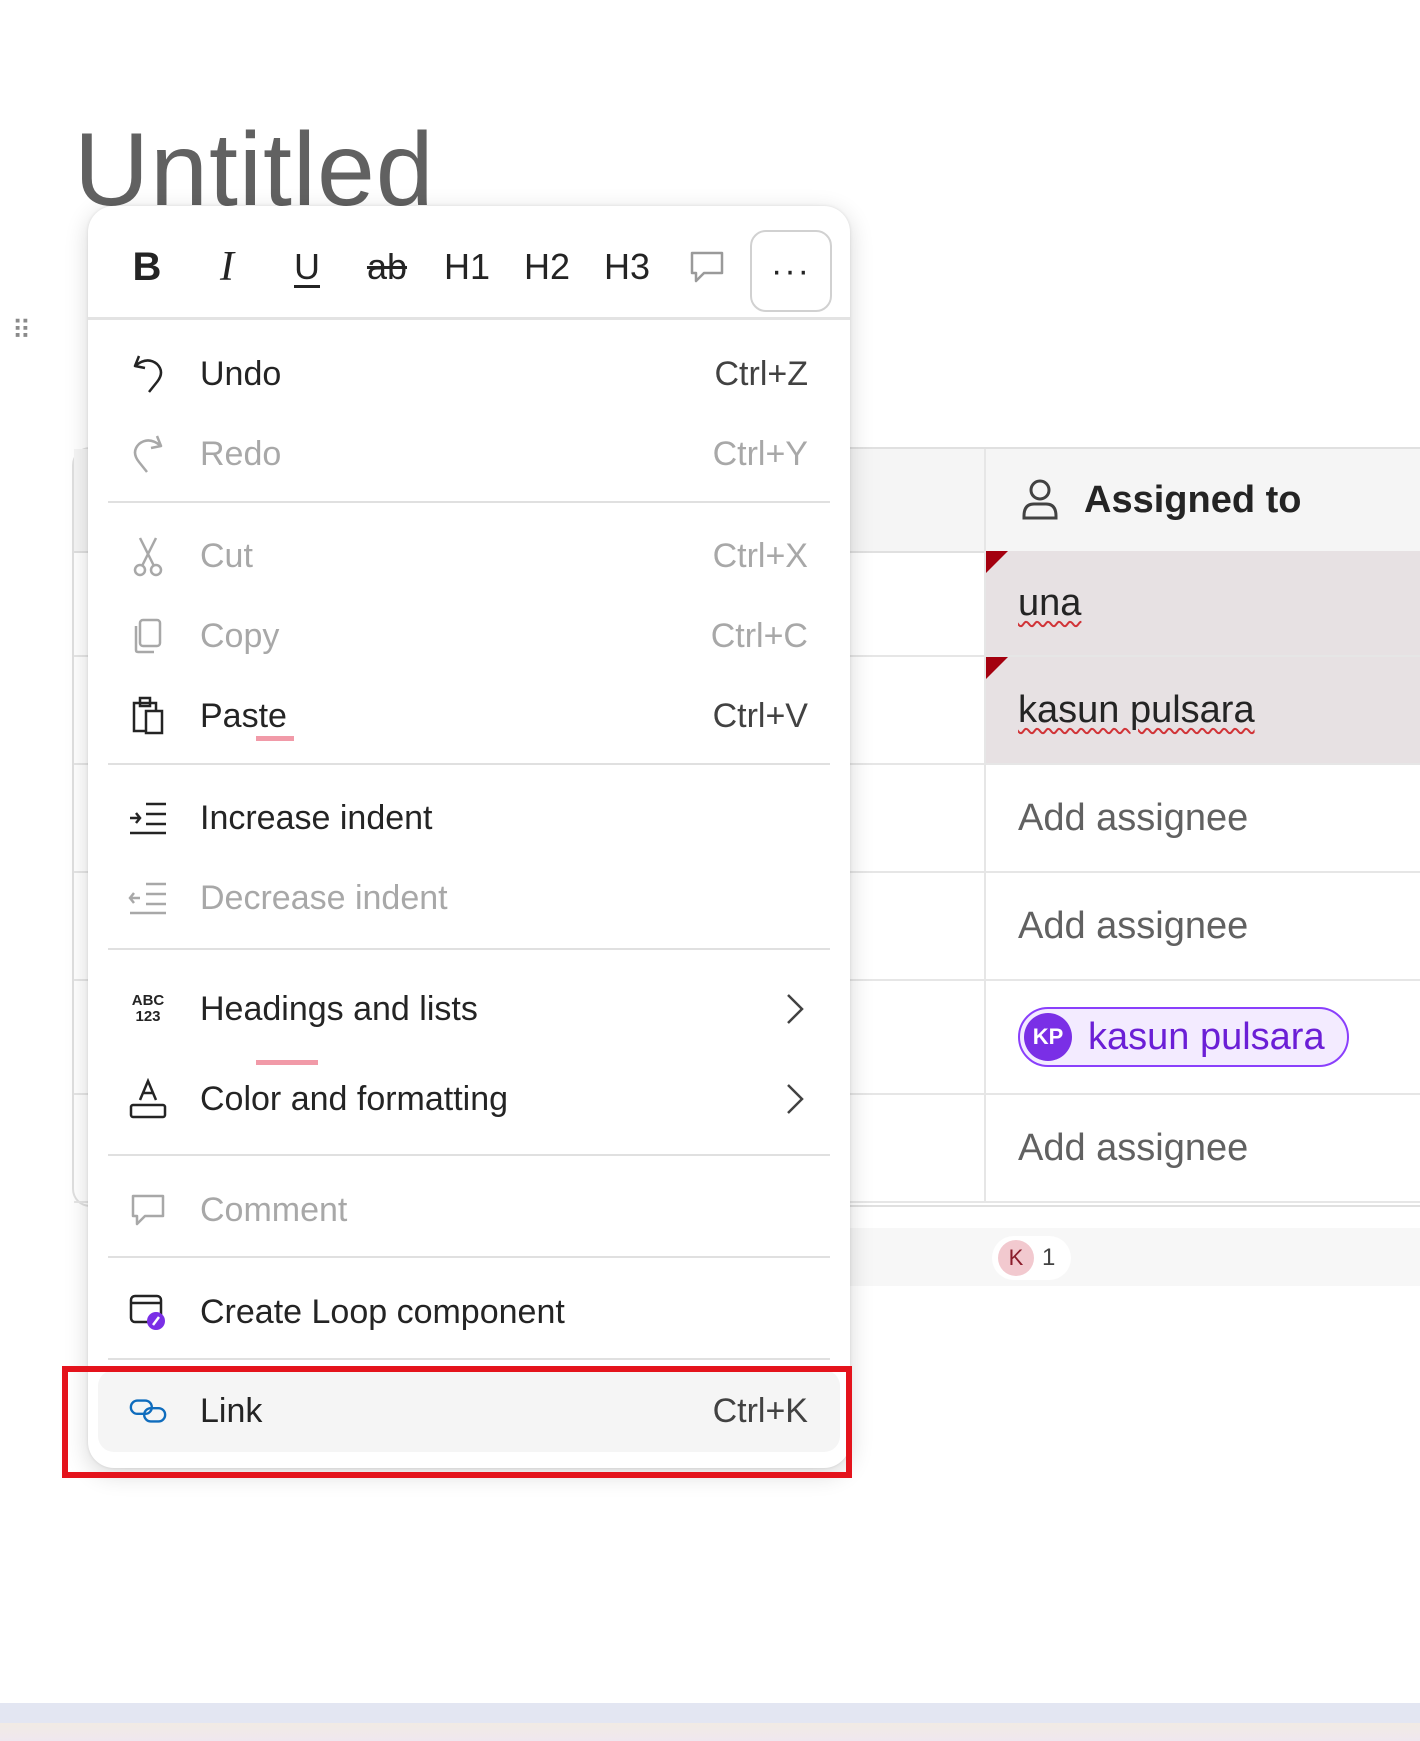  Describe the element at coordinates (148, 1099) in the screenshot. I see `text-color-icon` at that location.